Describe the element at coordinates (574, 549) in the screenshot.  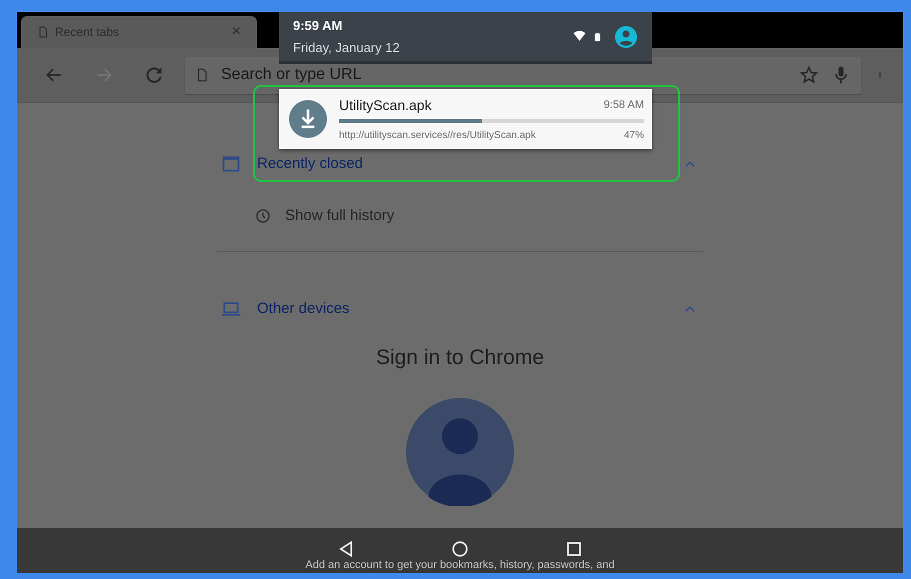
I see `recents-square-icon` at that location.